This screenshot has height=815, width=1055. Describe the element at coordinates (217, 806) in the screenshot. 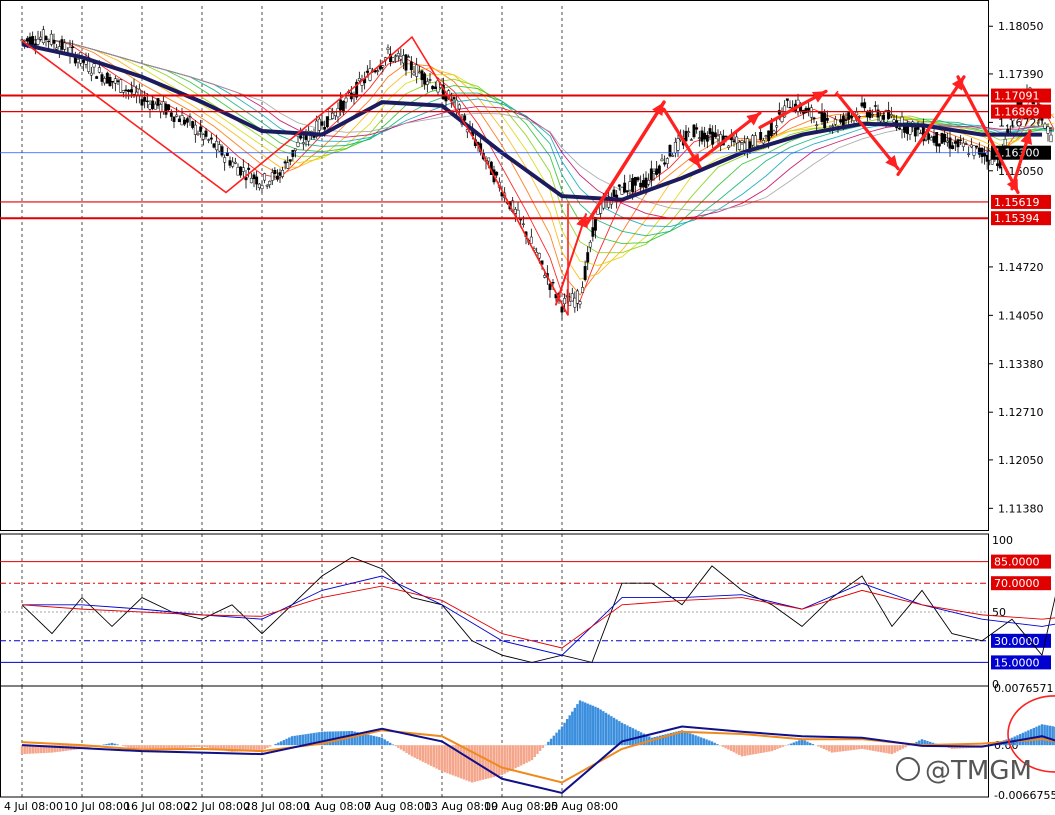

I see `time-tick-label: 22 Jul 08:00` at that location.